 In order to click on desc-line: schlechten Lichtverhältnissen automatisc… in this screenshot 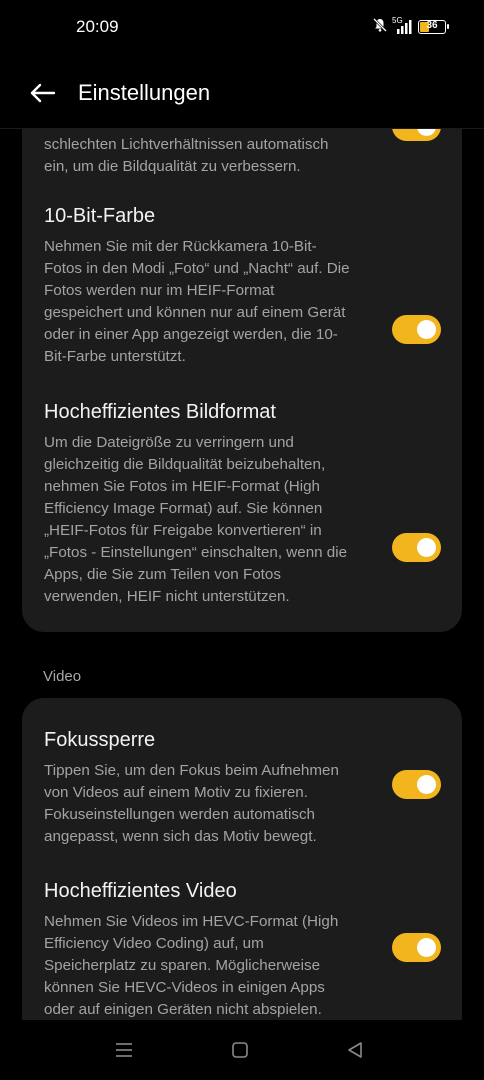, I will do `click(186, 144)`.